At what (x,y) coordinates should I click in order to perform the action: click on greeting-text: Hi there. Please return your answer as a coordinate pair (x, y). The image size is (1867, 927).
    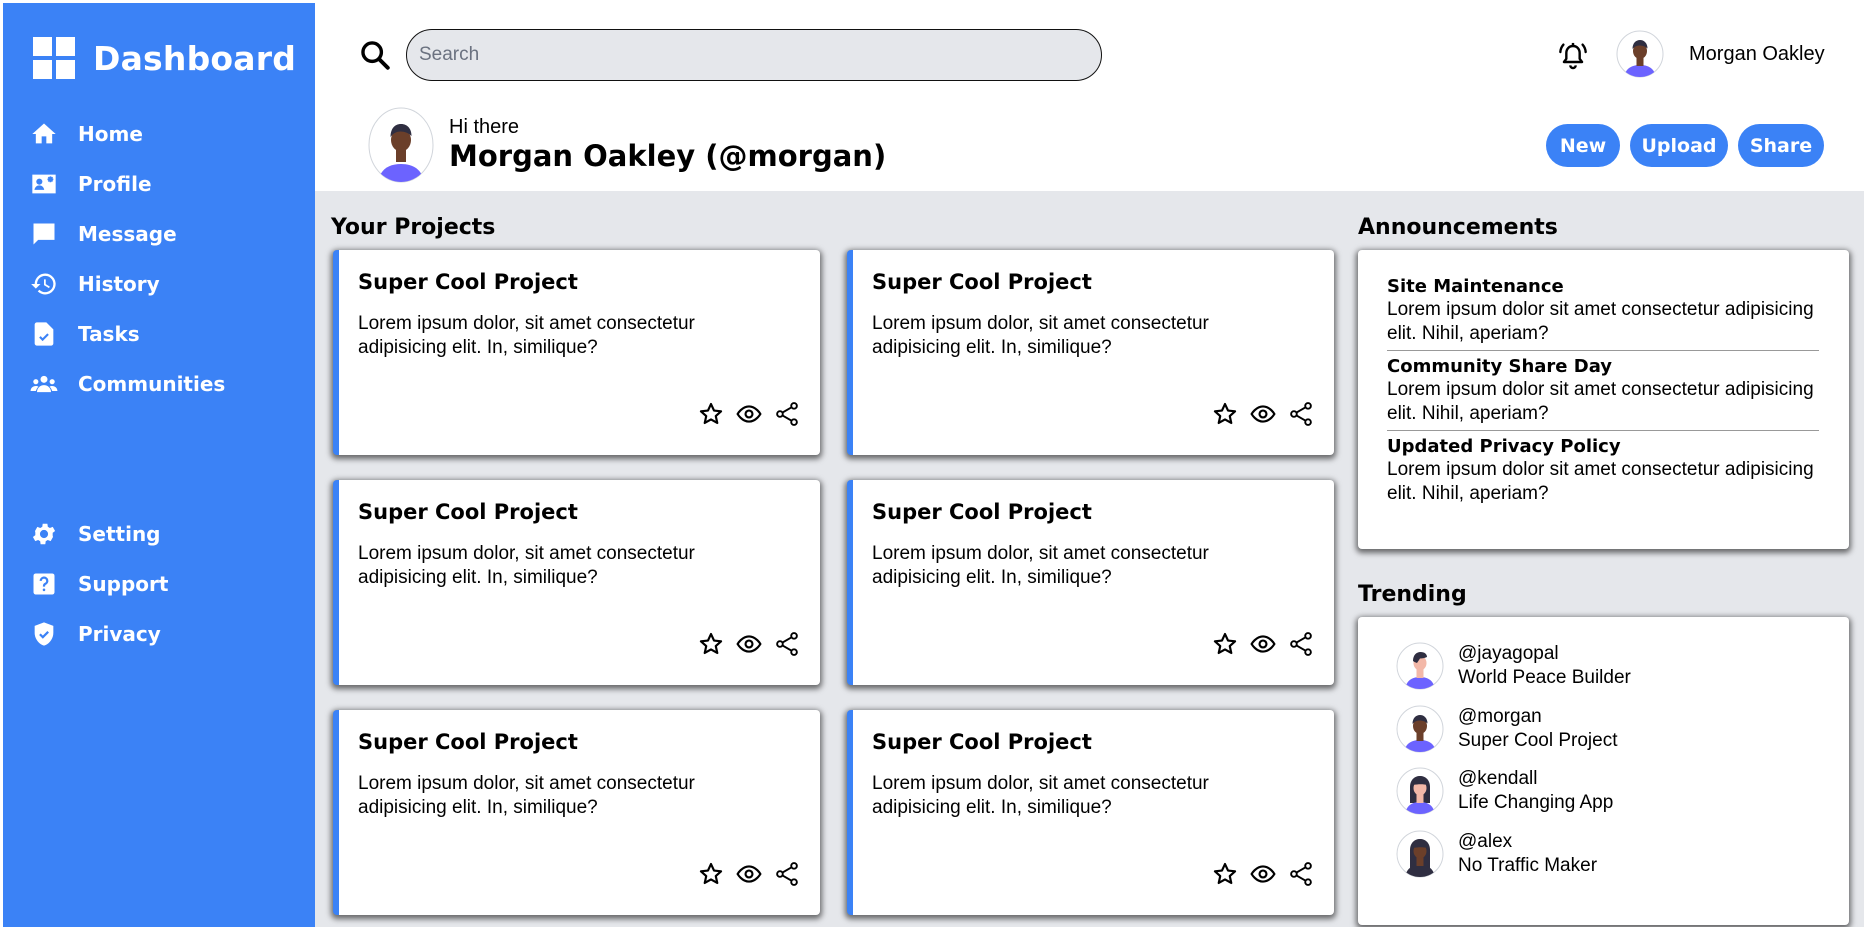
    Looking at the image, I should click on (484, 127).